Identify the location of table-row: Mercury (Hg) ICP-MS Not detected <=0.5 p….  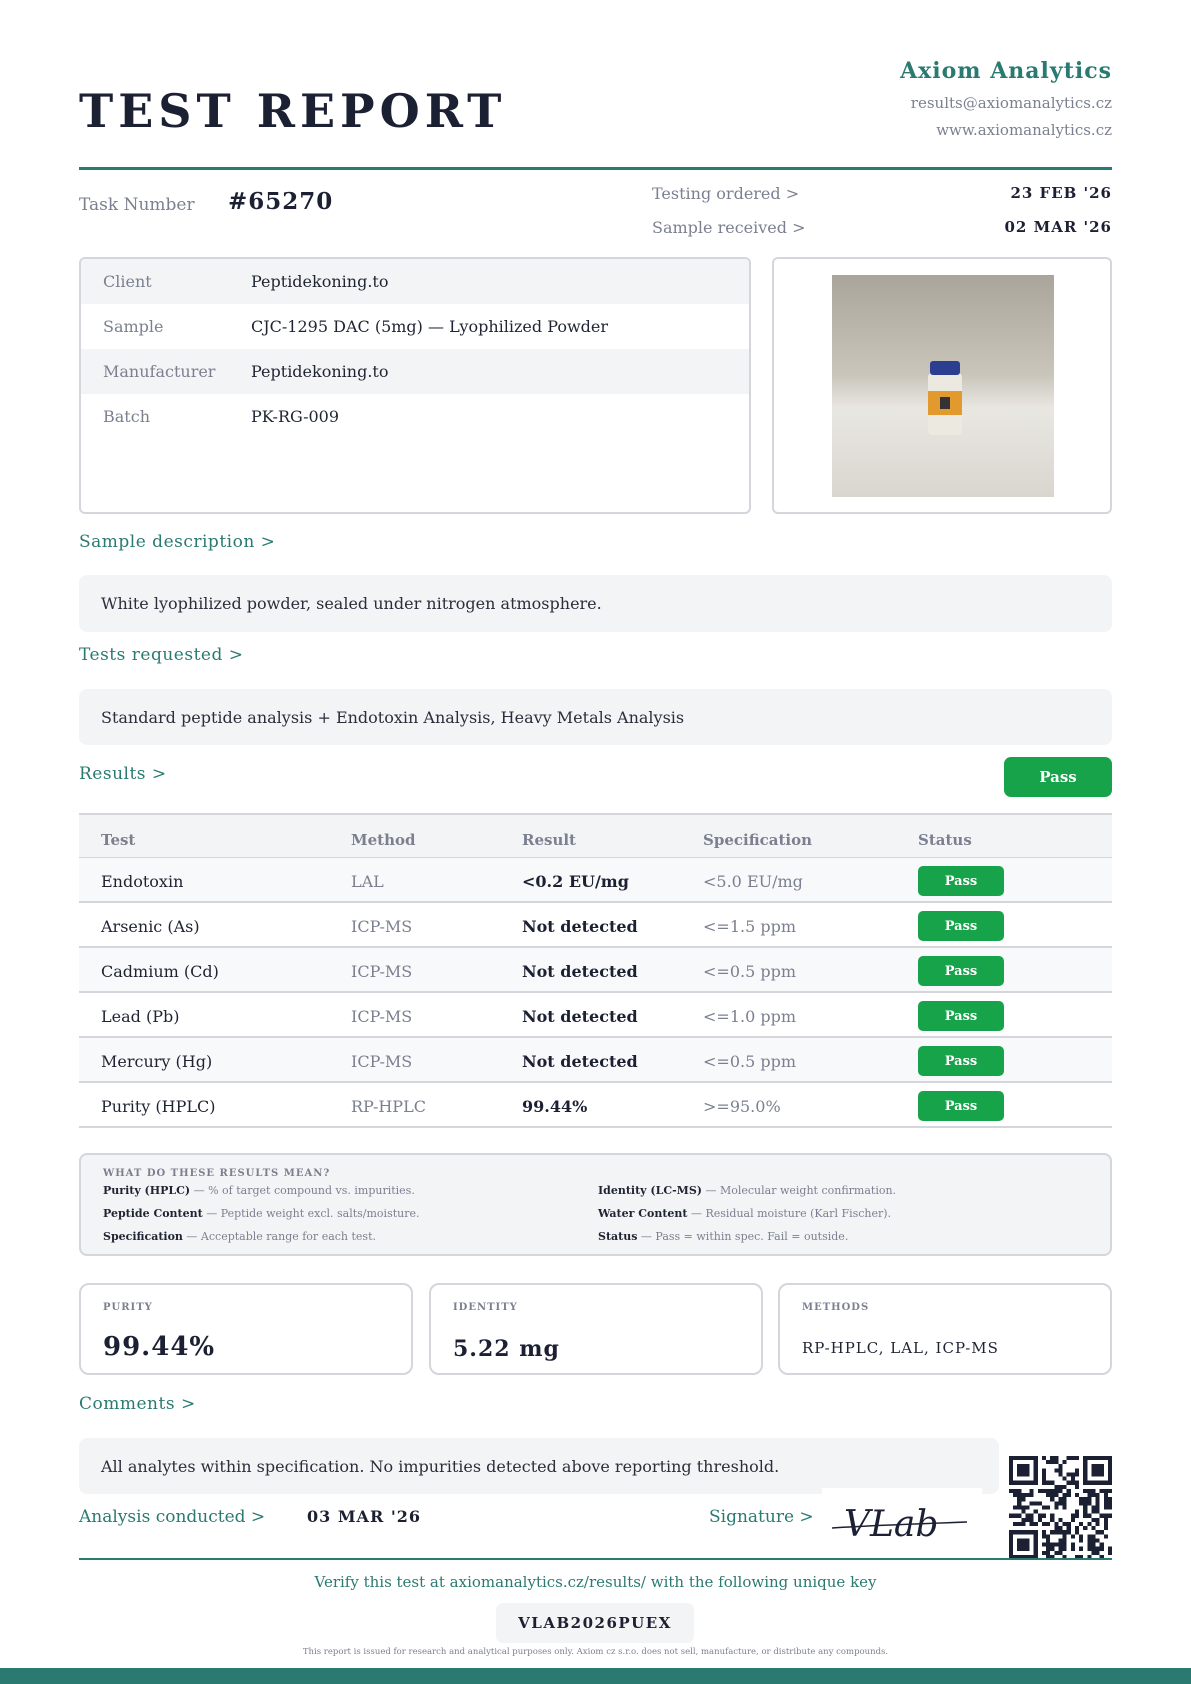
(595, 1060).